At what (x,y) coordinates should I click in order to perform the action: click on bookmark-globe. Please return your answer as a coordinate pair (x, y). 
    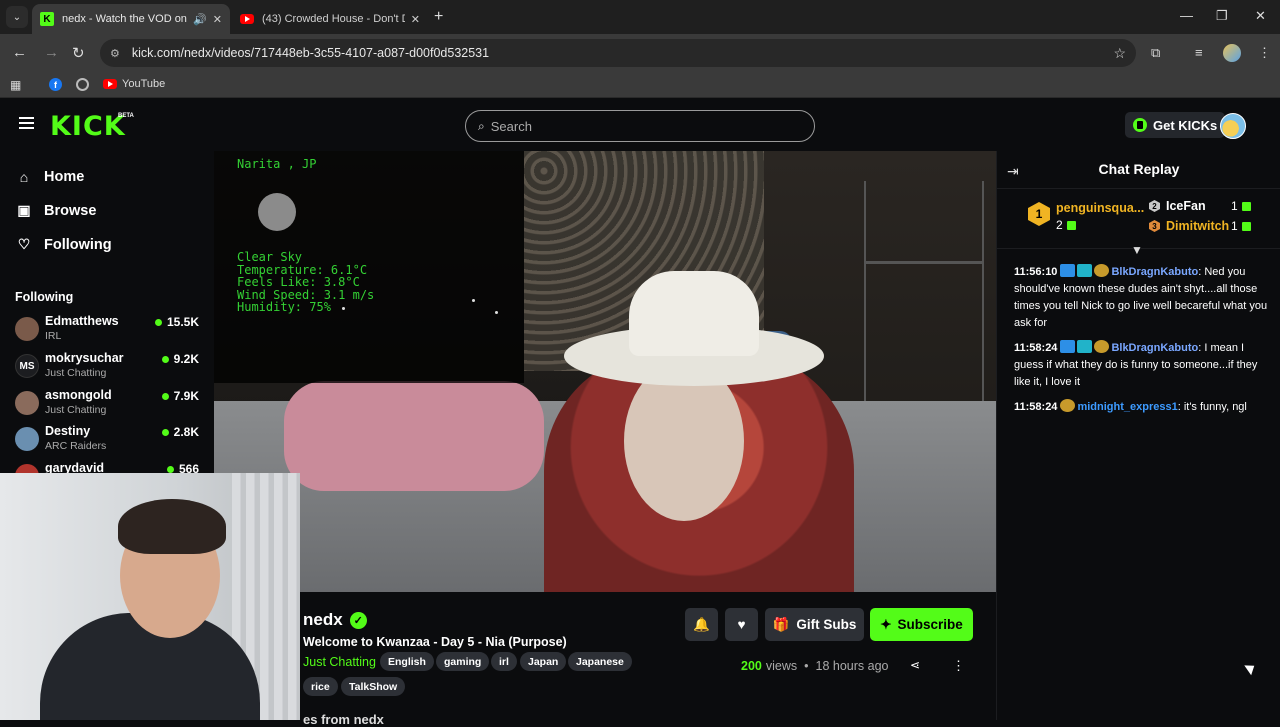
    Looking at the image, I should click on (82, 84).